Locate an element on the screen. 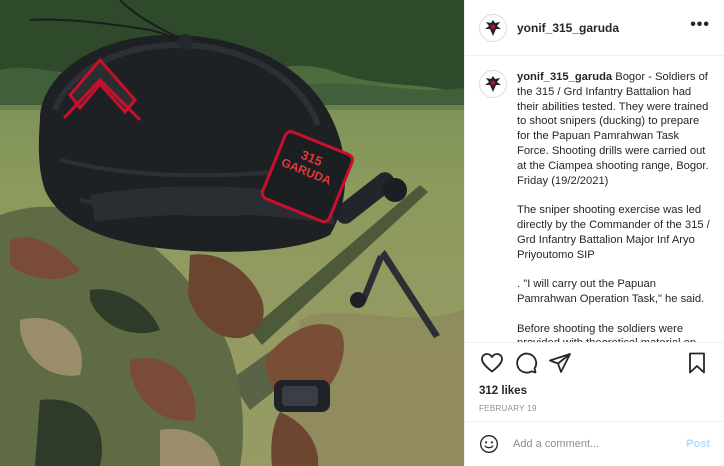 This screenshot has width=724, height=466. likes-count: 312 likes is located at coordinates (594, 391).